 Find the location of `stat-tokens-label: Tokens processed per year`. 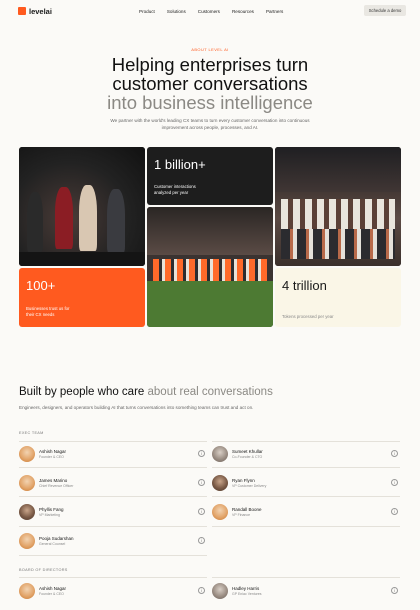

stat-tokens-label: Tokens processed per year is located at coordinates (308, 316).